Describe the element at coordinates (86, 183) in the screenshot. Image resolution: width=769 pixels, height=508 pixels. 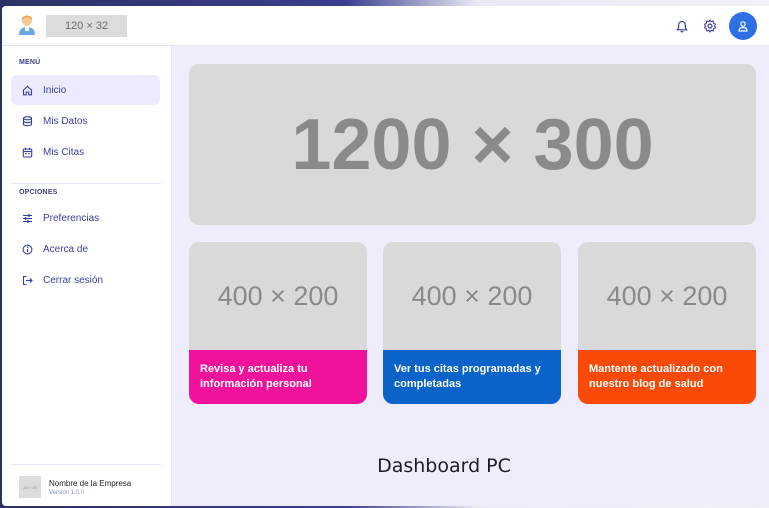
I see `sidebar-divider` at that location.